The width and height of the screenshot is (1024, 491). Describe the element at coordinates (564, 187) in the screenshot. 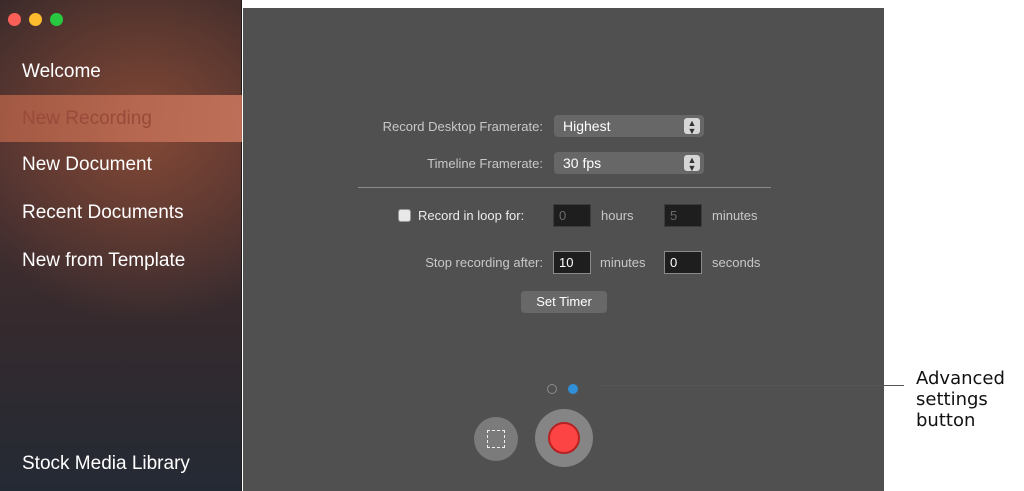

I see `section-divider` at that location.